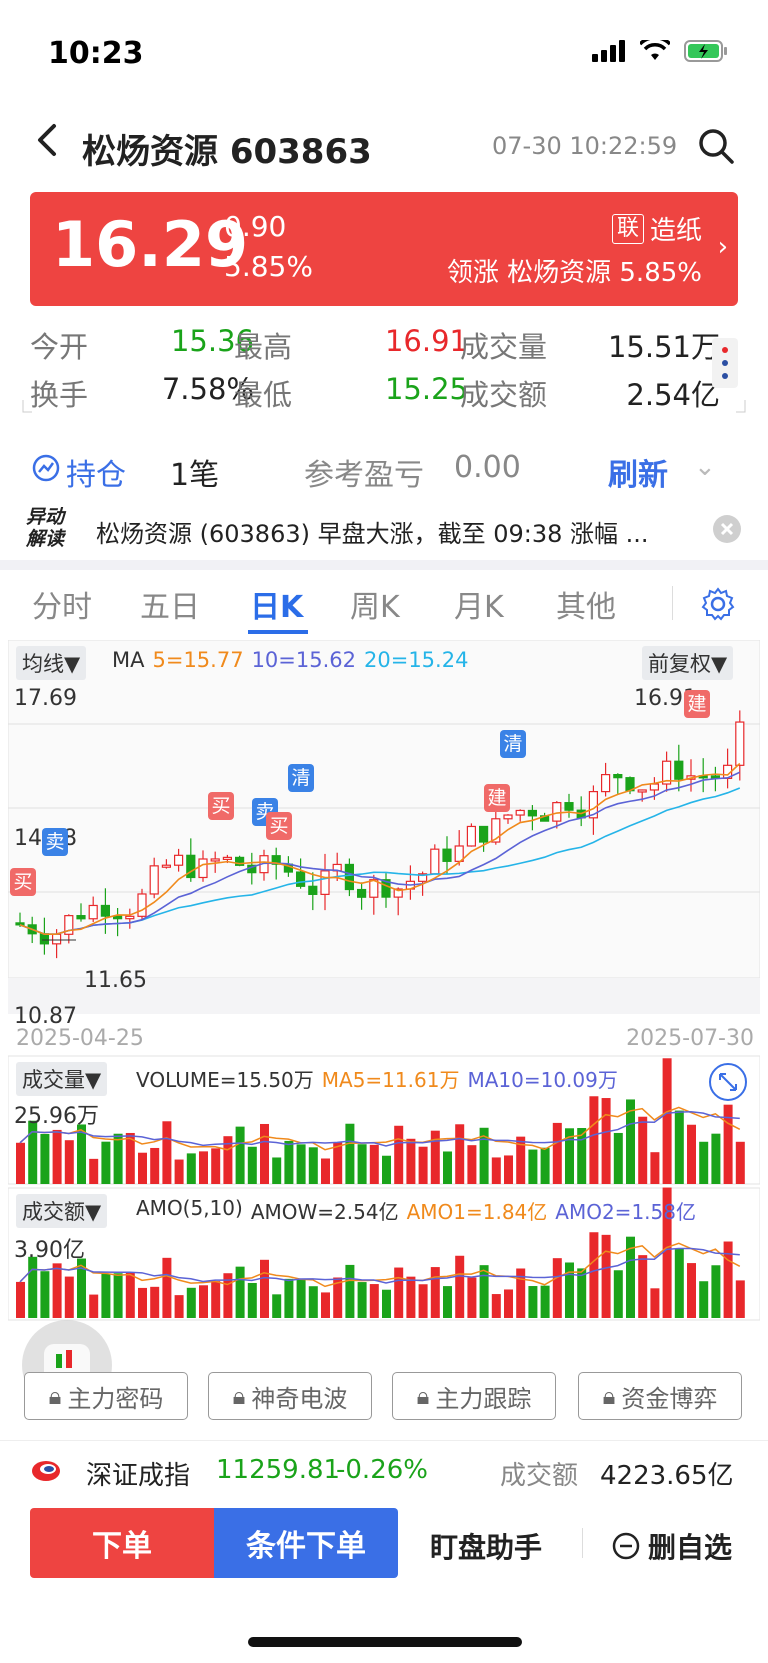 The width and height of the screenshot is (768, 1663). I want to click on index-ticker-row: 深证成指 11259.81 -0.26% 成交额 4223.65亿, so click(384, 1470).